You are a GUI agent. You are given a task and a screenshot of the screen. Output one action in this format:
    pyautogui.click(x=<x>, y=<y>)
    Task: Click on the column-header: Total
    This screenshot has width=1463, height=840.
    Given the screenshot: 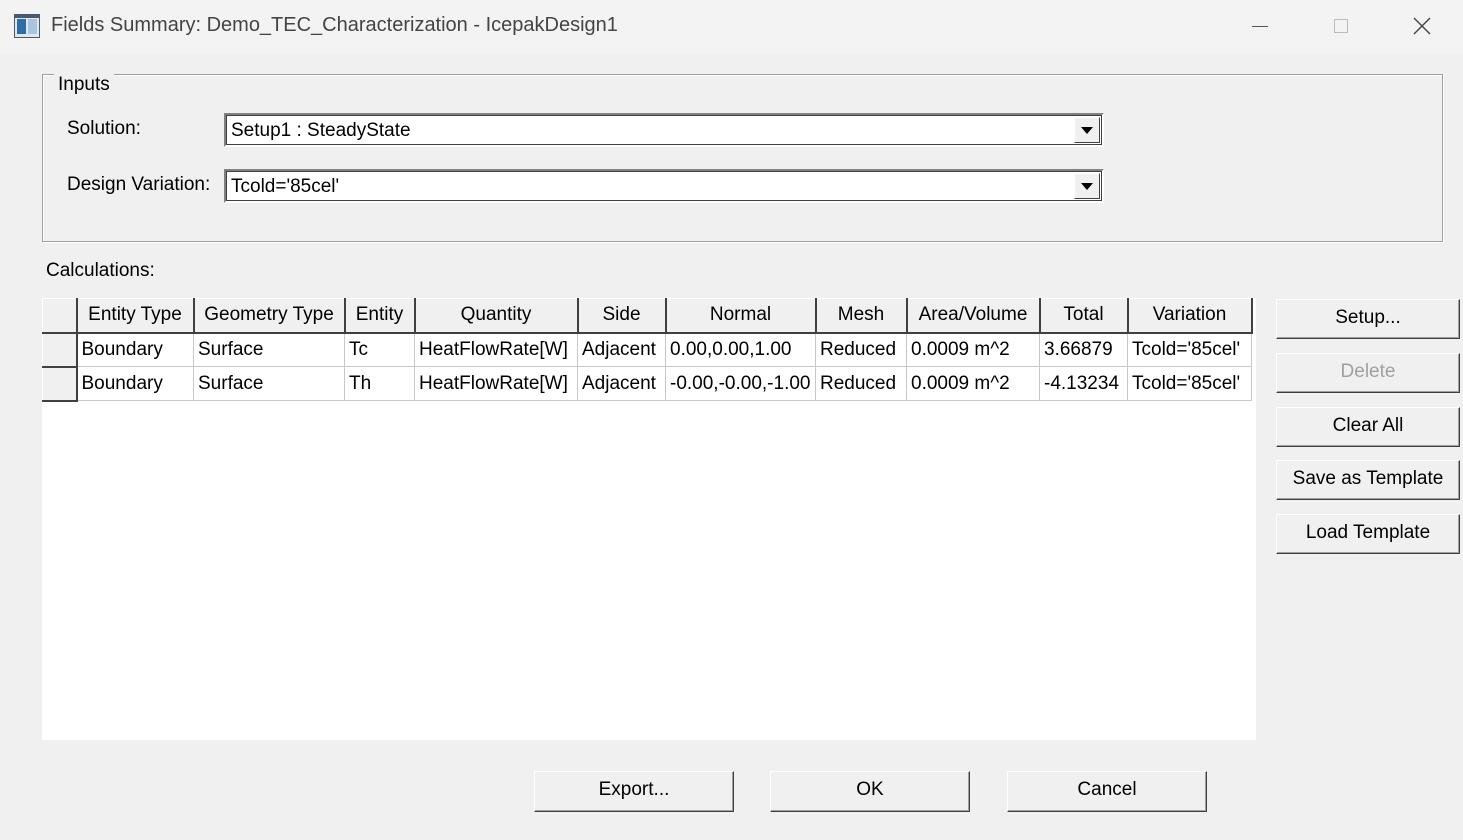 What is the action you would take?
    pyautogui.click(x=1084, y=316)
    